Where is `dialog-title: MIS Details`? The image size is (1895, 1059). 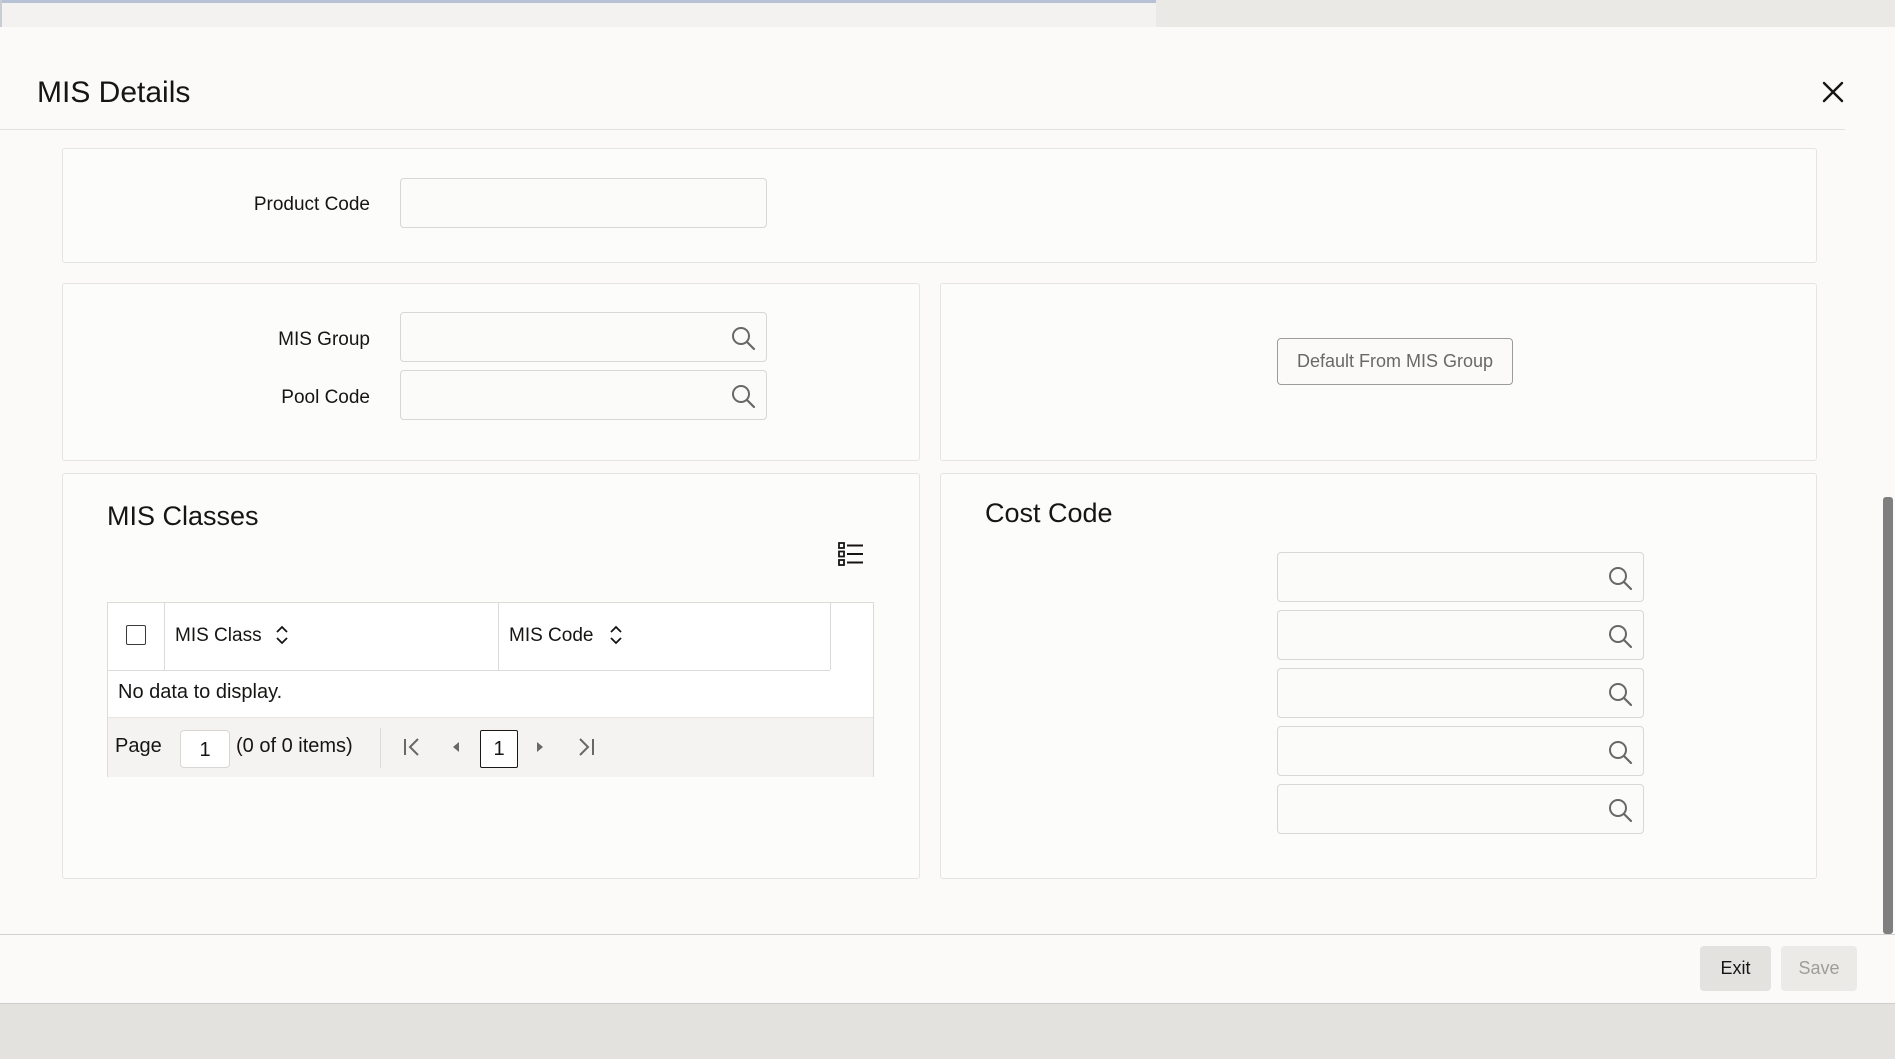
dialog-title: MIS Details is located at coordinates (114, 92).